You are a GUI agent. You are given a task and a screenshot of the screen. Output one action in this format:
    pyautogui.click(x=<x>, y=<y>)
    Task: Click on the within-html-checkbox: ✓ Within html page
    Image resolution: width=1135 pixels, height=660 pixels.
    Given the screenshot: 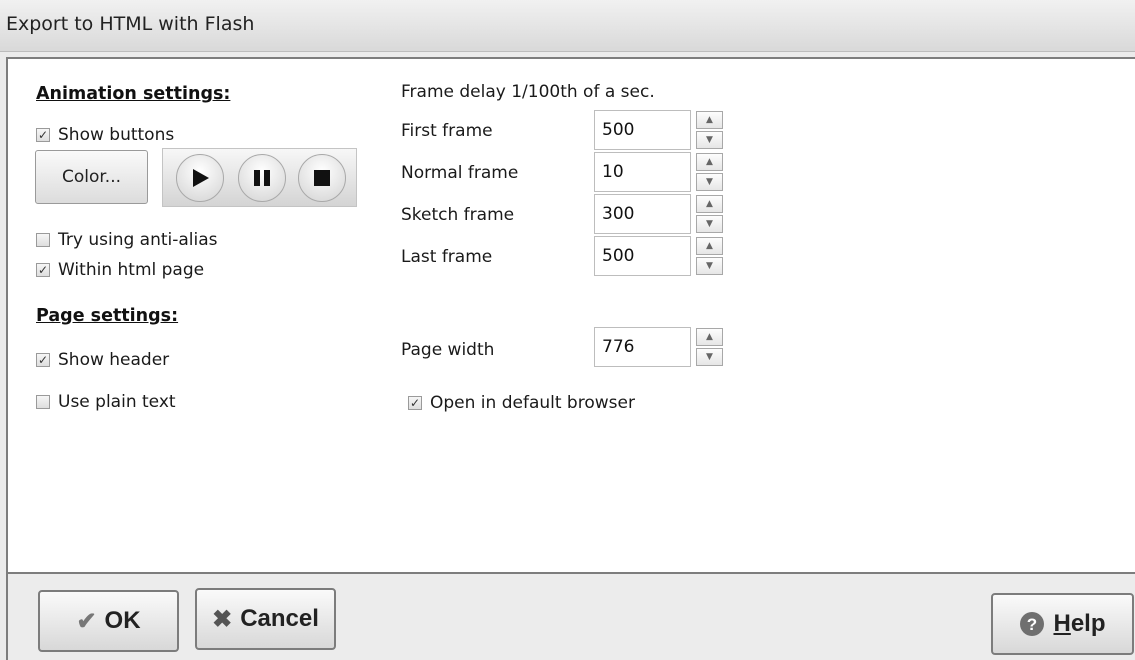 What is the action you would take?
    pyautogui.click(x=120, y=270)
    